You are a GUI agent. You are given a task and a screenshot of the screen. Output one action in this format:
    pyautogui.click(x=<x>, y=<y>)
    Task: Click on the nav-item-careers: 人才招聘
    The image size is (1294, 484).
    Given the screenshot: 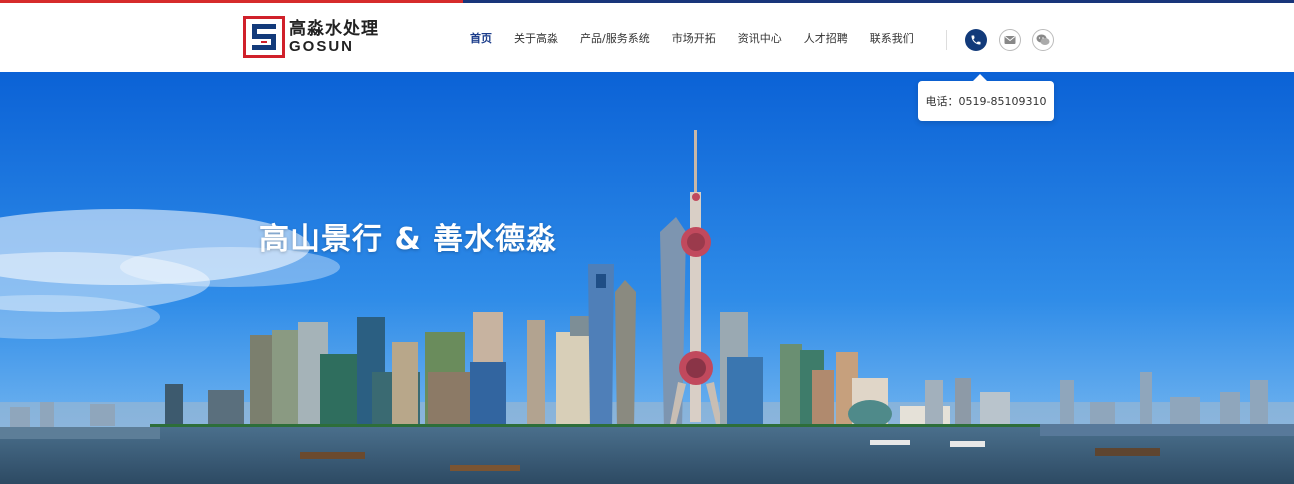 What is the action you would take?
    pyautogui.click(x=826, y=38)
    